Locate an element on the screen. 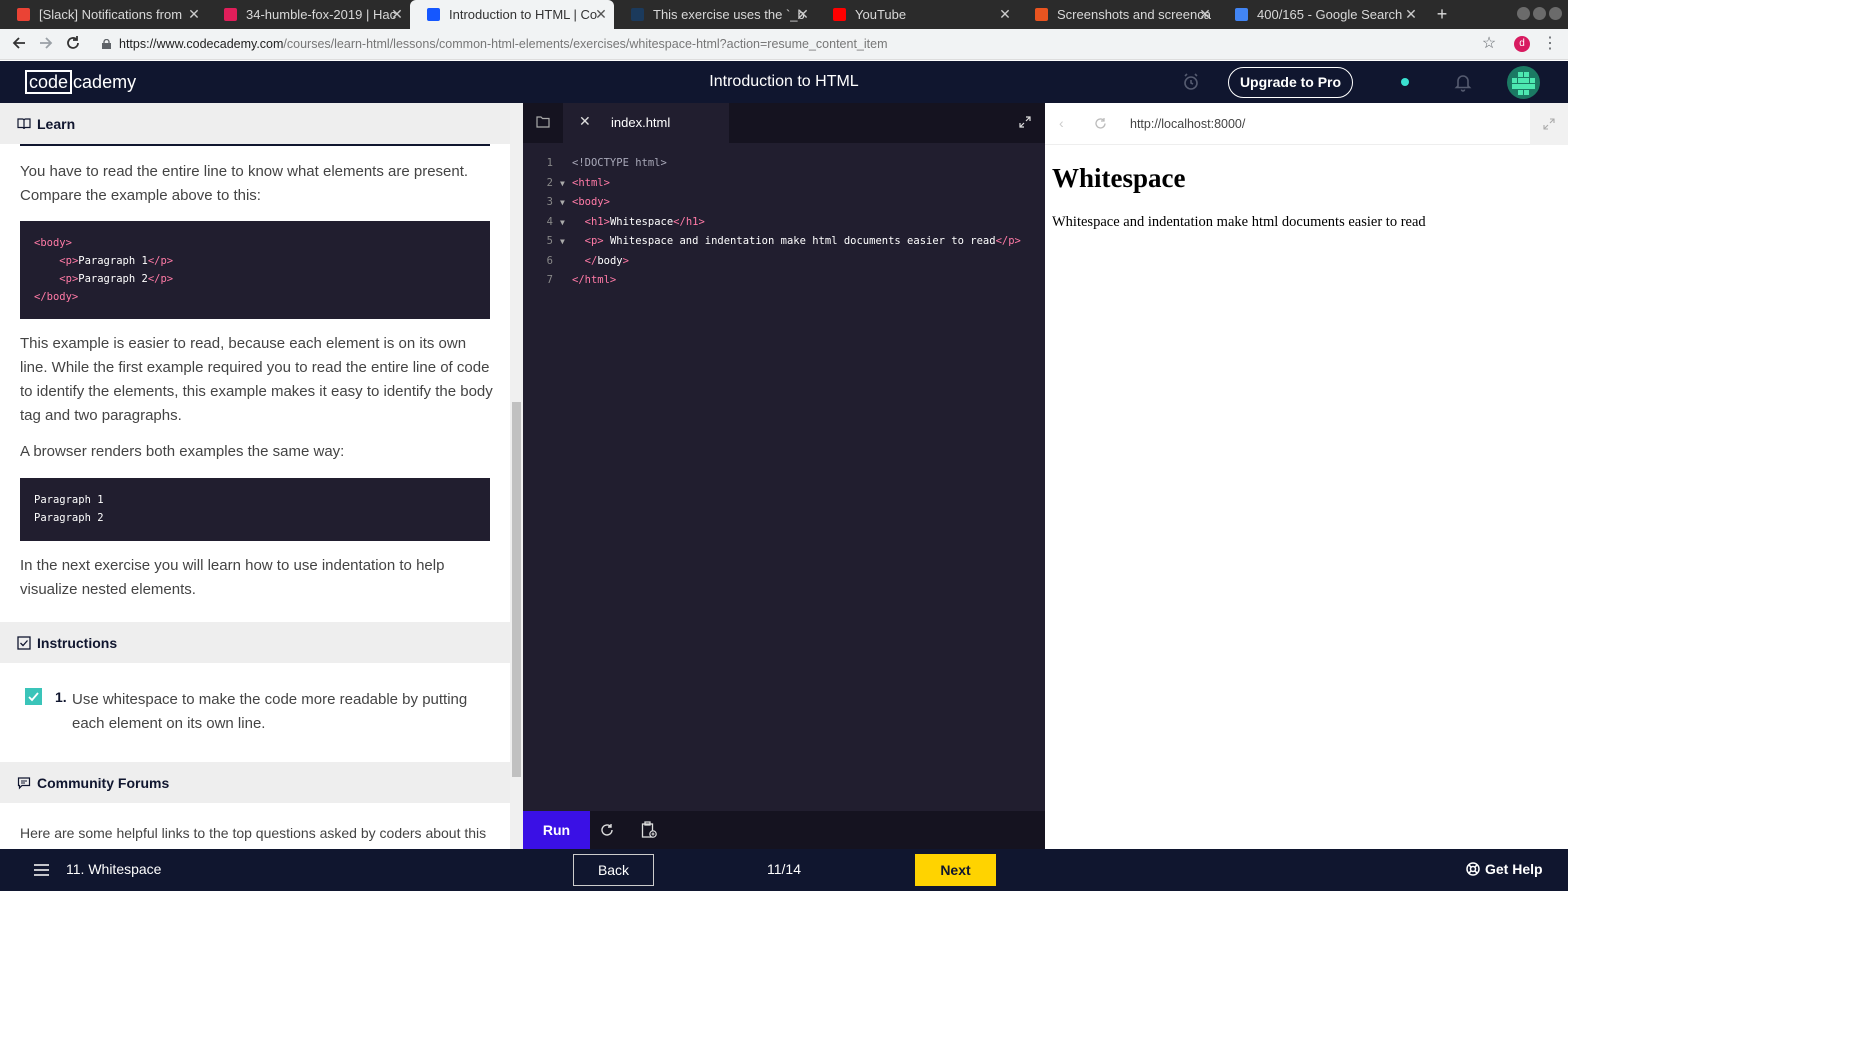  new-tab-button: + is located at coordinates (1442, 14).